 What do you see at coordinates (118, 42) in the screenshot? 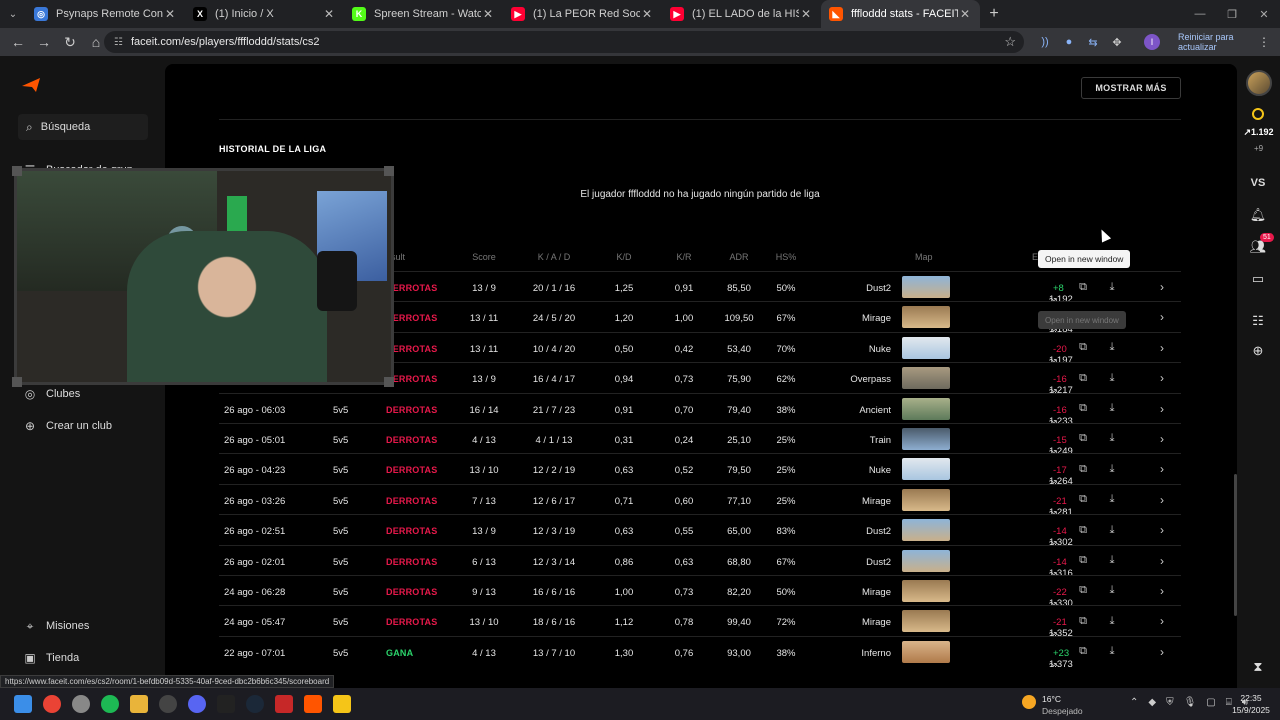
I see `site-info-icon: ☷` at bounding box center [118, 42].